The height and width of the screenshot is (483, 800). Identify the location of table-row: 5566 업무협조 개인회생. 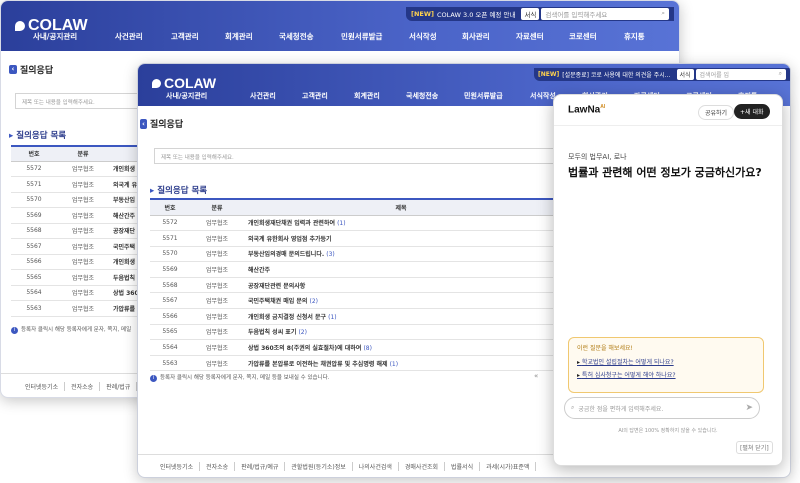
(76, 262).